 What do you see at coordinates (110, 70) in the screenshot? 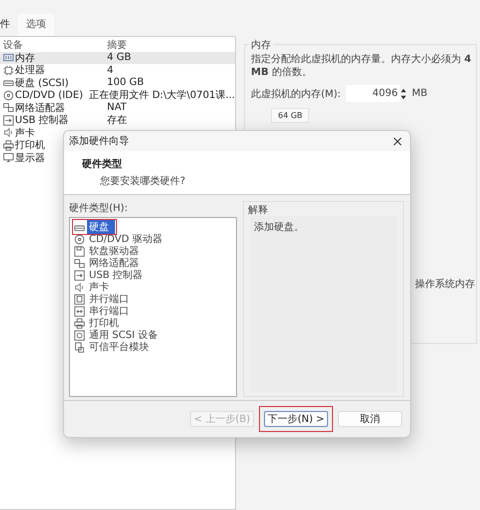
I see `device-summary: 4` at bounding box center [110, 70].